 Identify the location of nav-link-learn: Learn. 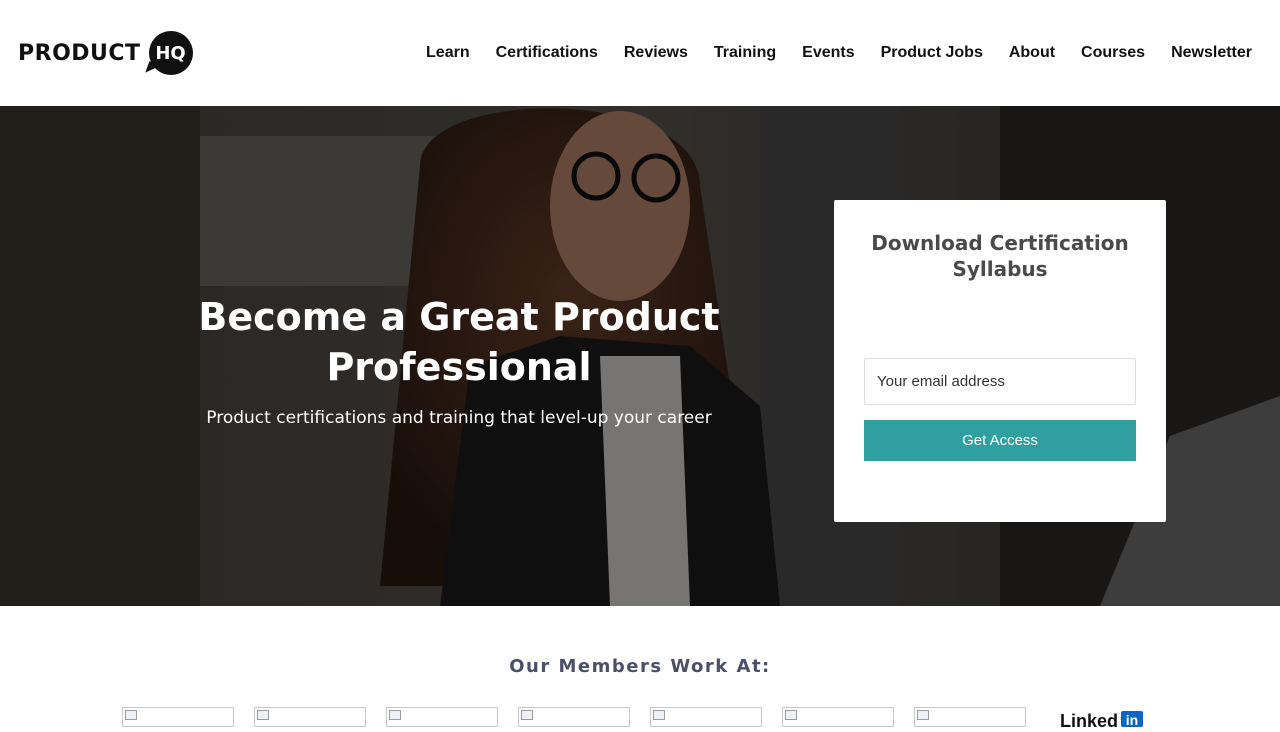
(448, 53).